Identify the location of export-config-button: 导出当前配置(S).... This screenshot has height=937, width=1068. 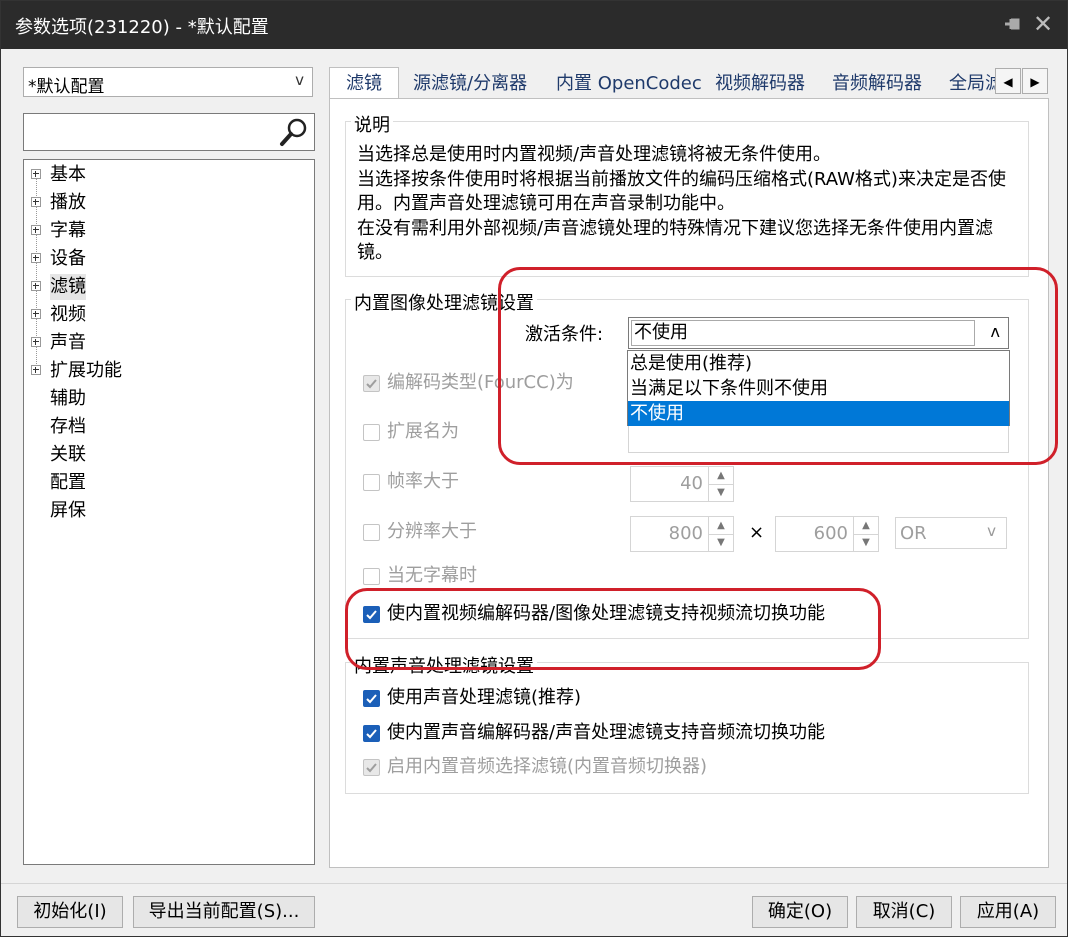
(224, 912).